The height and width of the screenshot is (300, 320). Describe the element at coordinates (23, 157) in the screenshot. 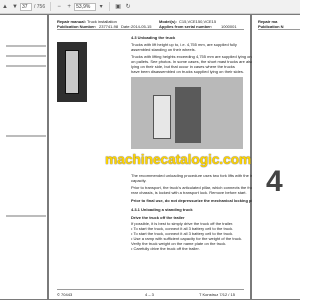

I see `previous-page` at that location.